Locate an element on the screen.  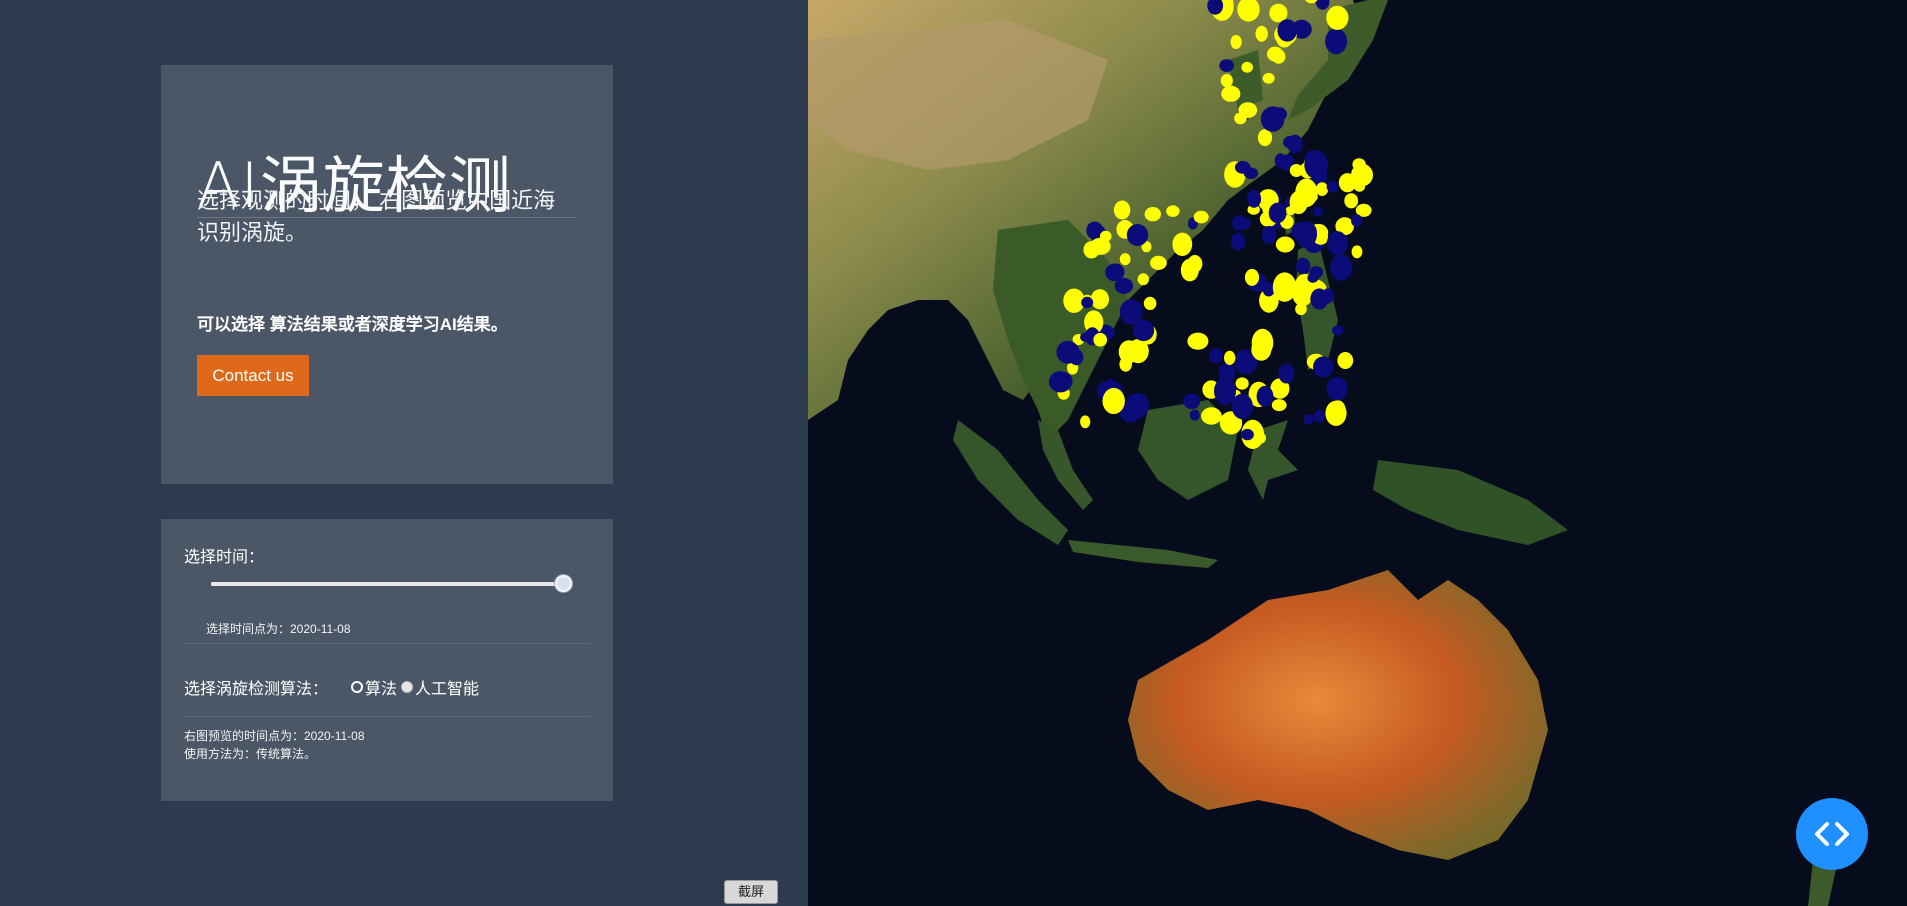
radio-ai is located at coordinates (407, 687).